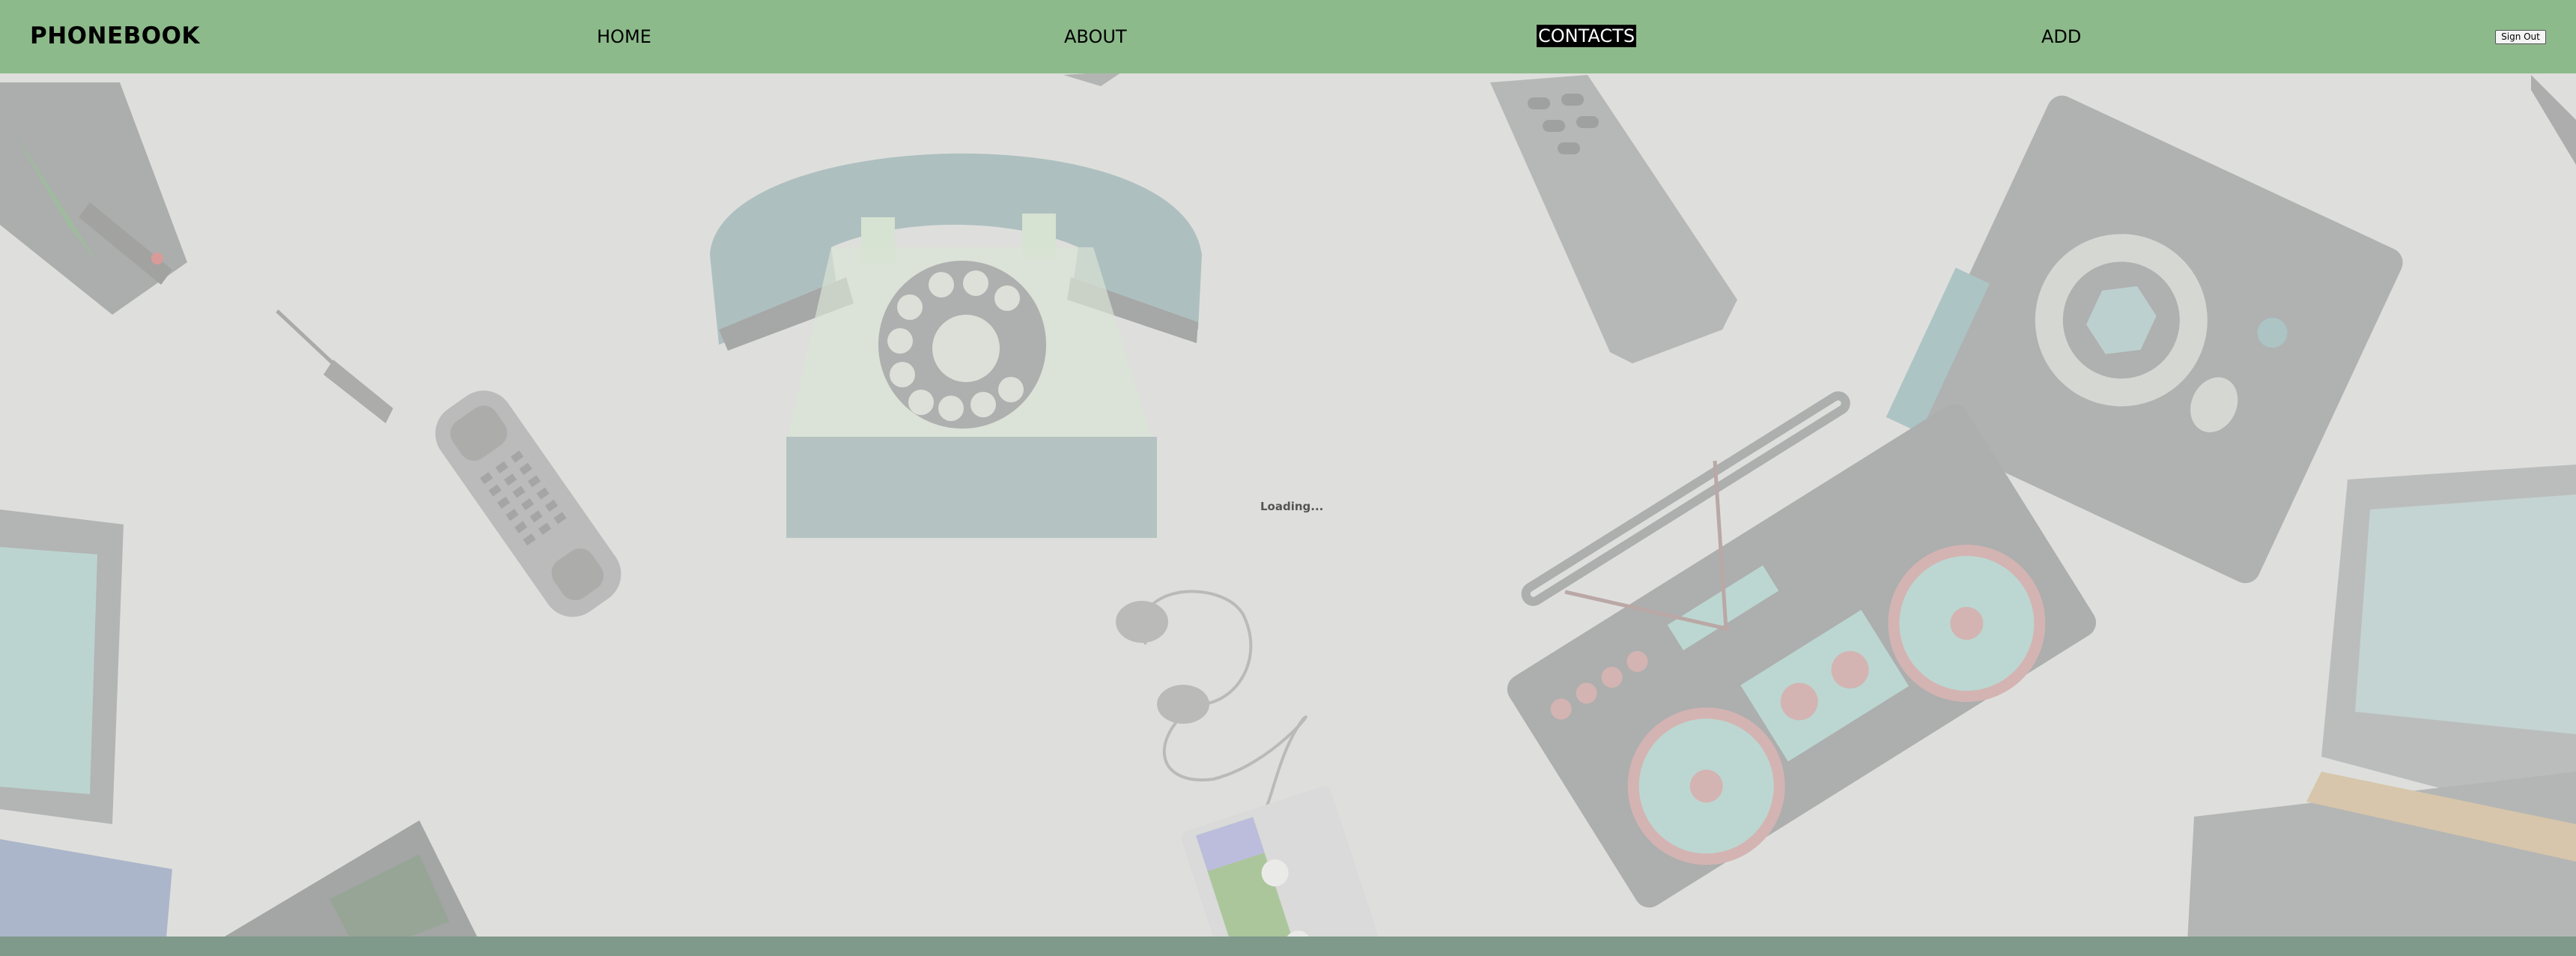 The image size is (2576, 956). I want to click on sign-out-button: Sign Out, so click(2520, 37).